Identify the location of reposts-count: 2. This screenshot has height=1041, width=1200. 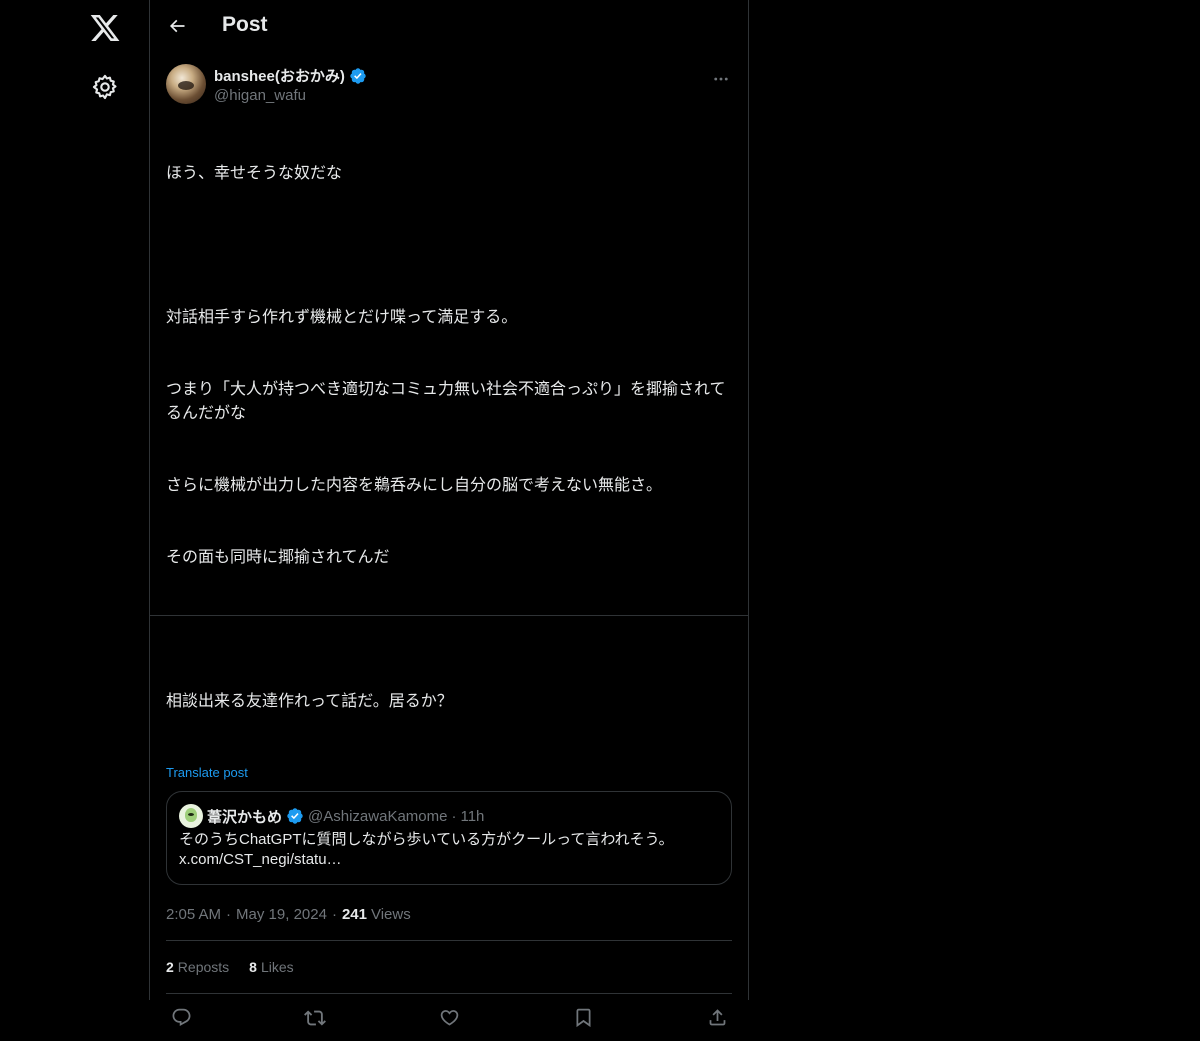
(170, 967).